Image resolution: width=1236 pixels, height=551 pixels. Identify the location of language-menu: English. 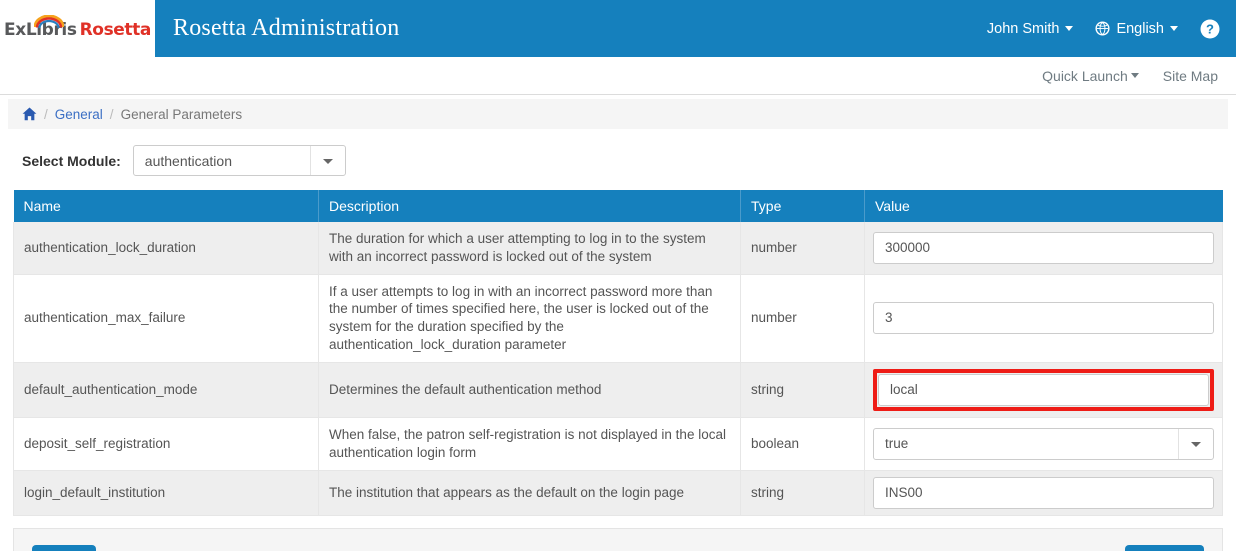
(1136, 29).